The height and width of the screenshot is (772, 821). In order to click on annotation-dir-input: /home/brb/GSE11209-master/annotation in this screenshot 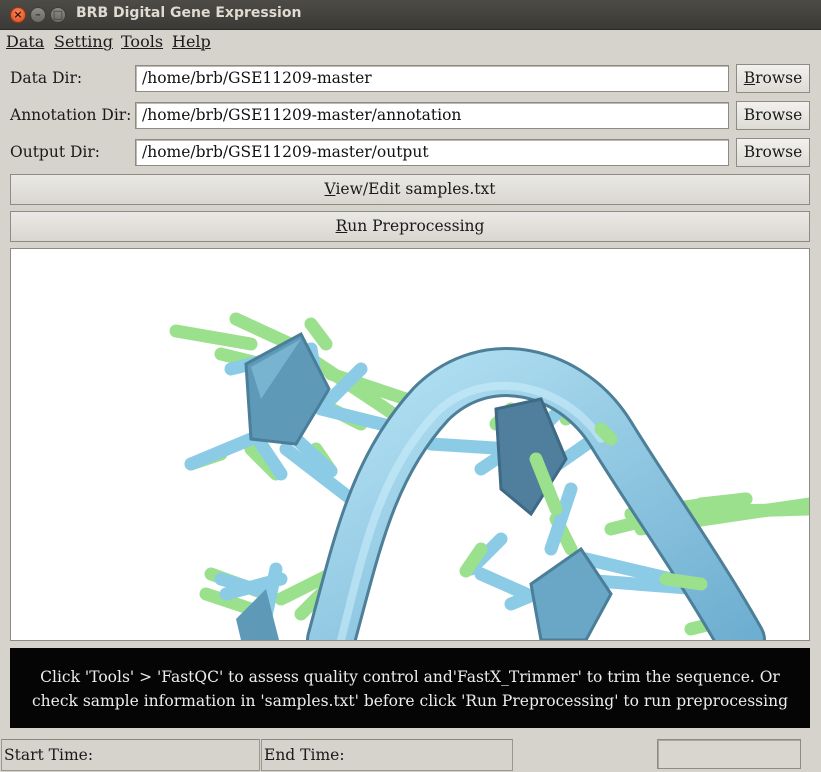, I will do `click(432, 115)`.